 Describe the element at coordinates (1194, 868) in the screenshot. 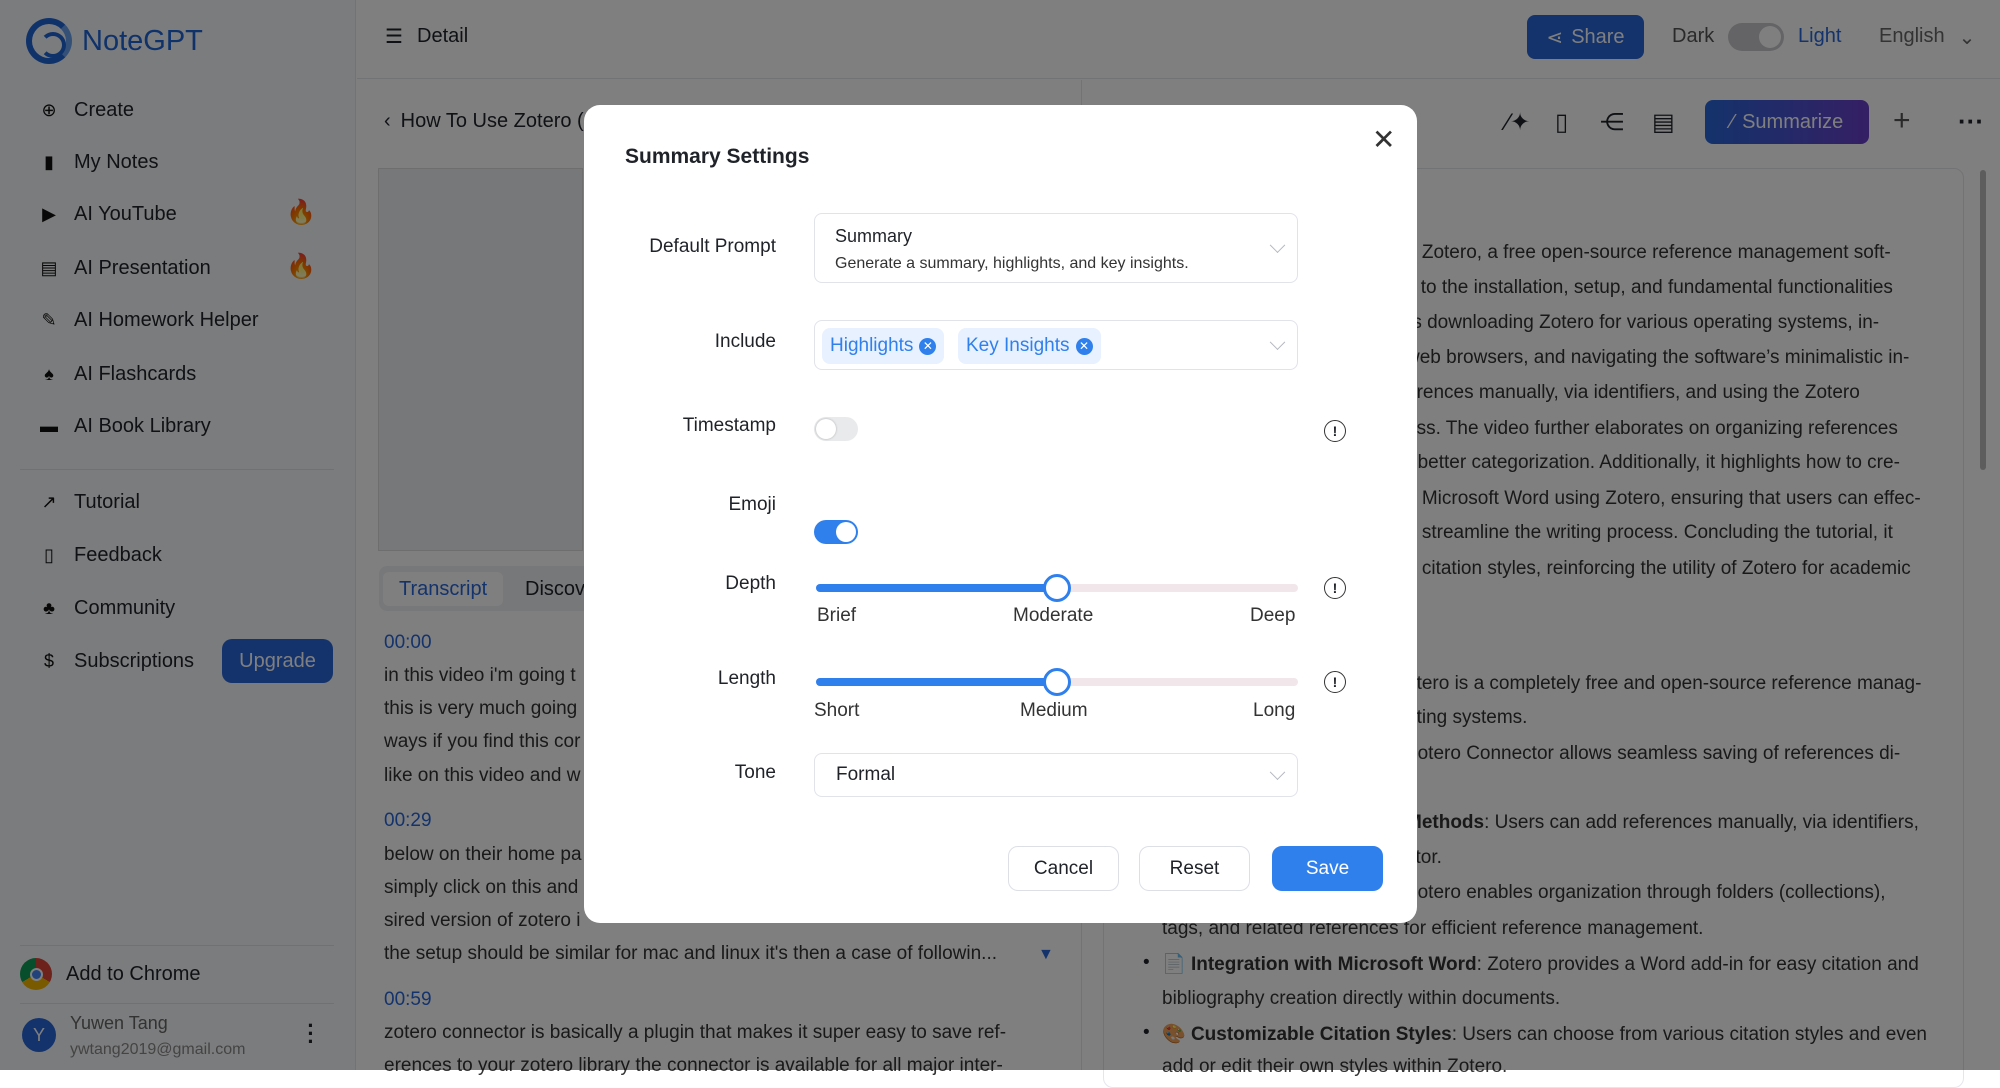

I see `reset-button: Reset` at that location.